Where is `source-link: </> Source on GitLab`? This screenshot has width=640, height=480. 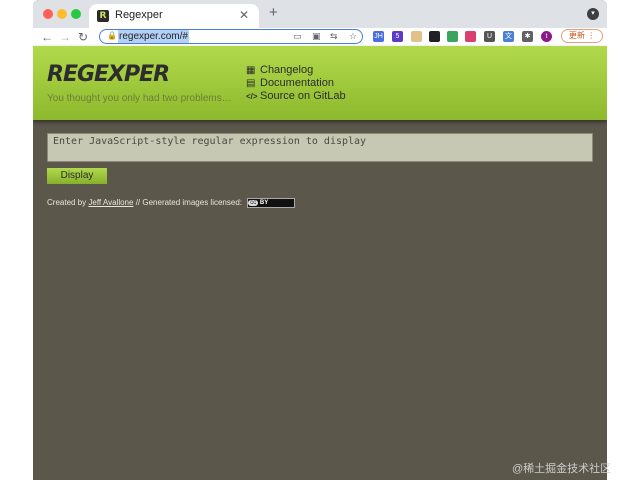
source-link: </> Source on GitLab is located at coordinates (296, 96).